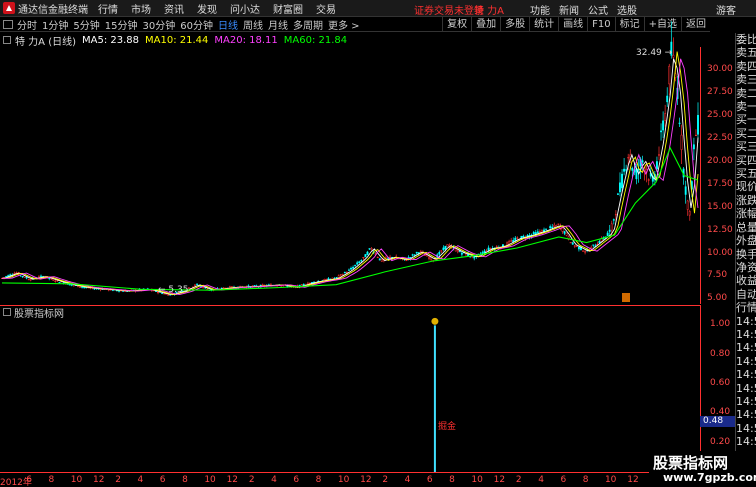 The width and height of the screenshot is (756, 487). What do you see at coordinates (435, 321) in the screenshot?
I see `signal-coin-icon` at bounding box center [435, 321].